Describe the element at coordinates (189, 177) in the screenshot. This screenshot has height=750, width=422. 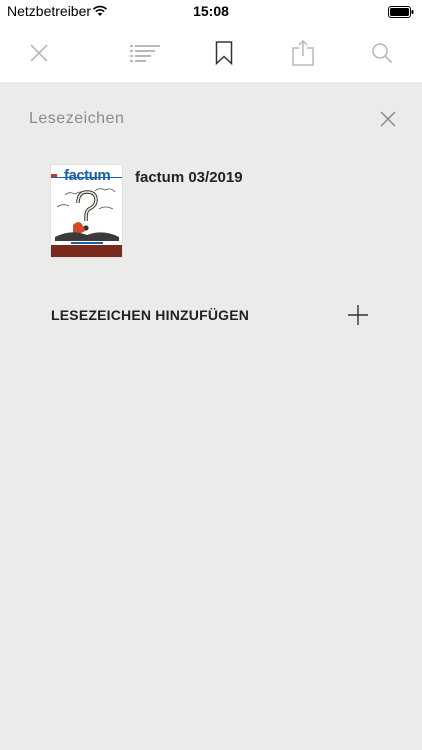
I see `bookmark-title: factum 03/2019` at that location.